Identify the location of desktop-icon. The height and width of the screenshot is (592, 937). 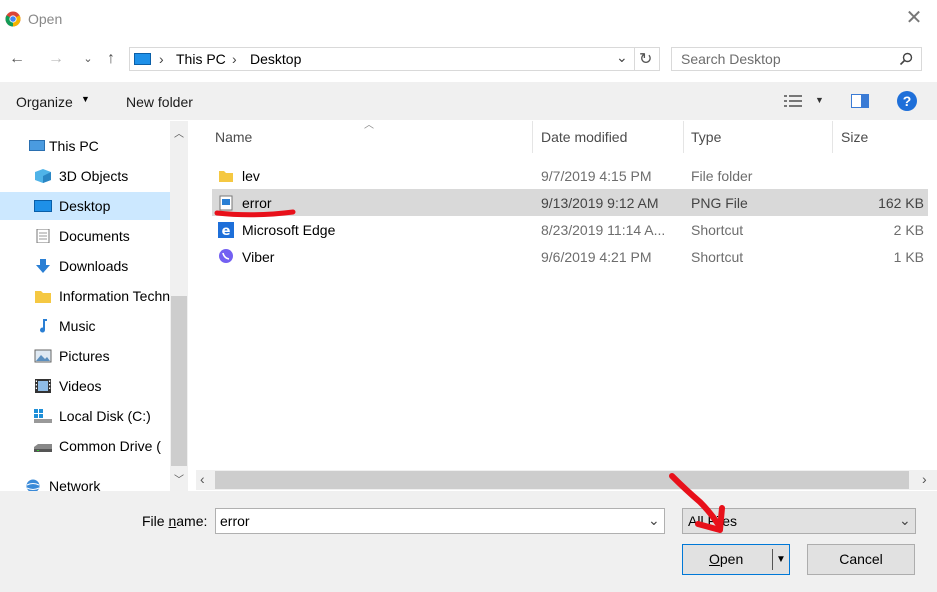
(142, 59).